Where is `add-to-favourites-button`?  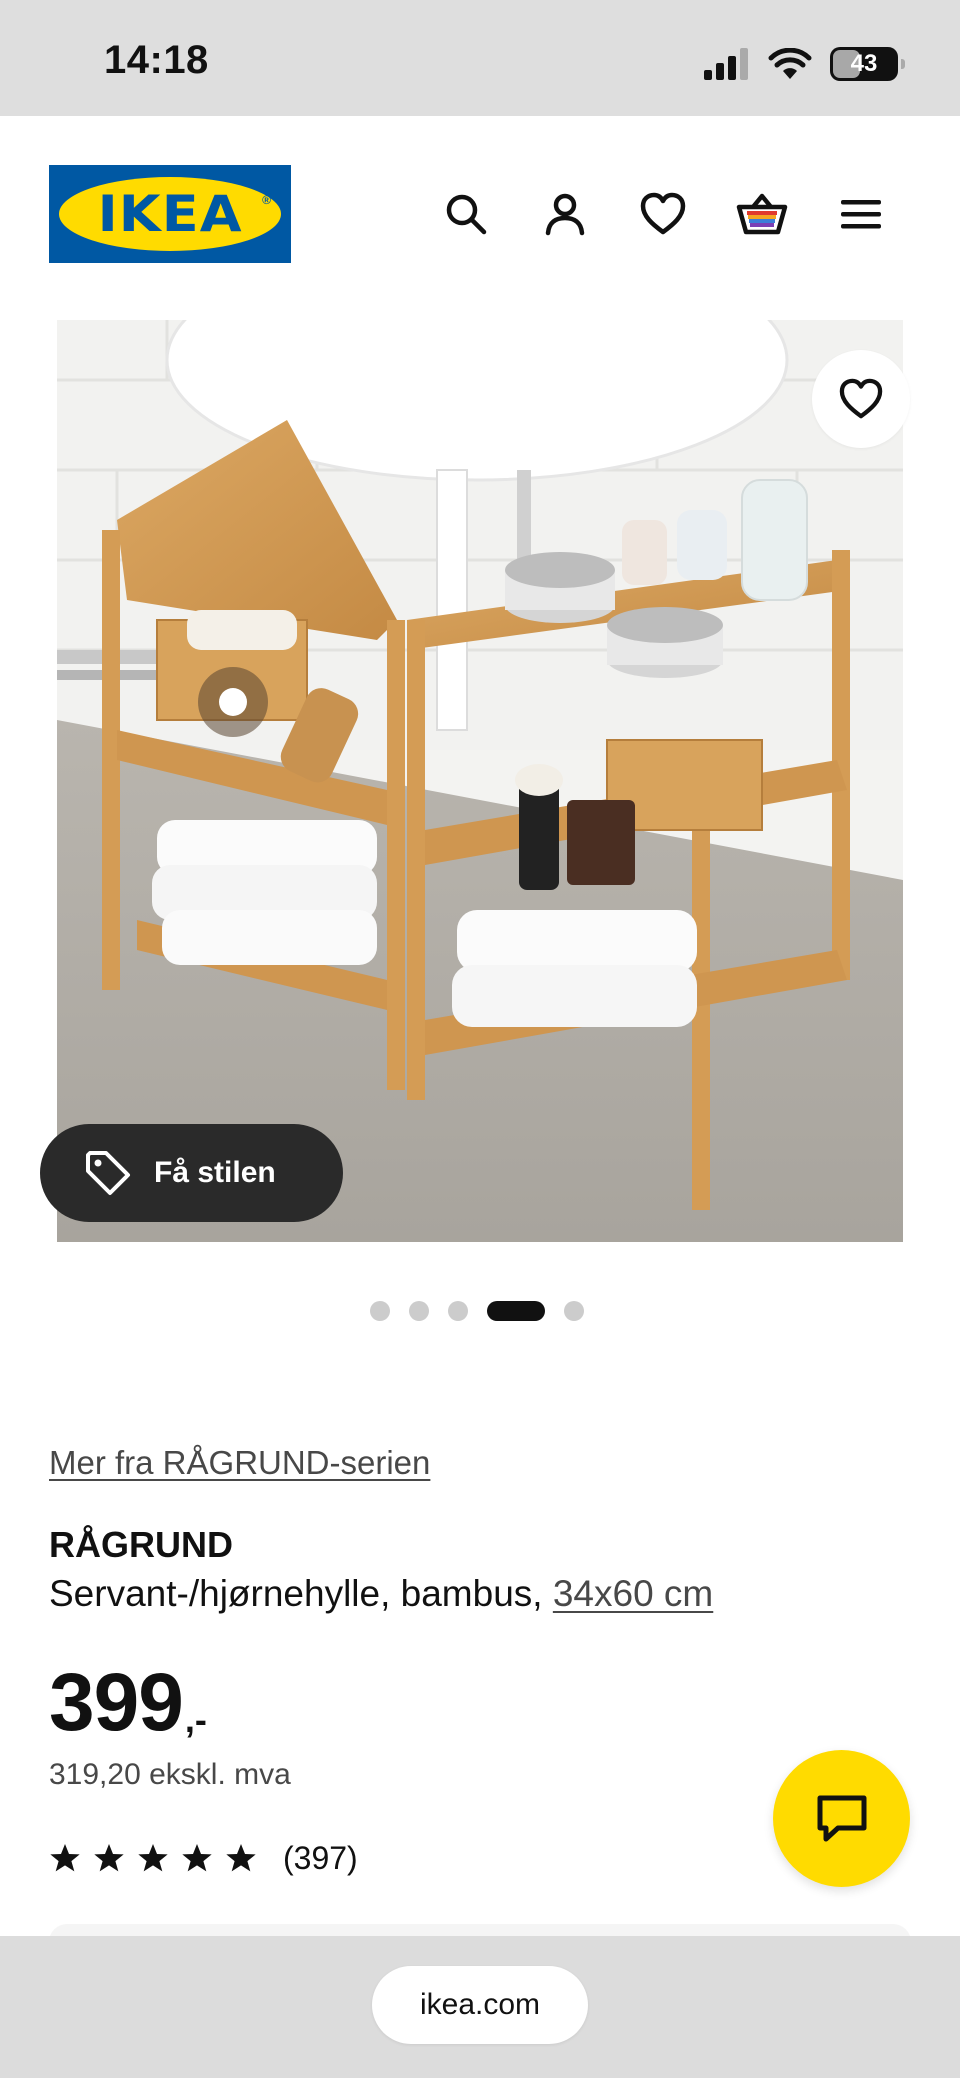 add-to-favourites-button is located at coordinates (861, 399).